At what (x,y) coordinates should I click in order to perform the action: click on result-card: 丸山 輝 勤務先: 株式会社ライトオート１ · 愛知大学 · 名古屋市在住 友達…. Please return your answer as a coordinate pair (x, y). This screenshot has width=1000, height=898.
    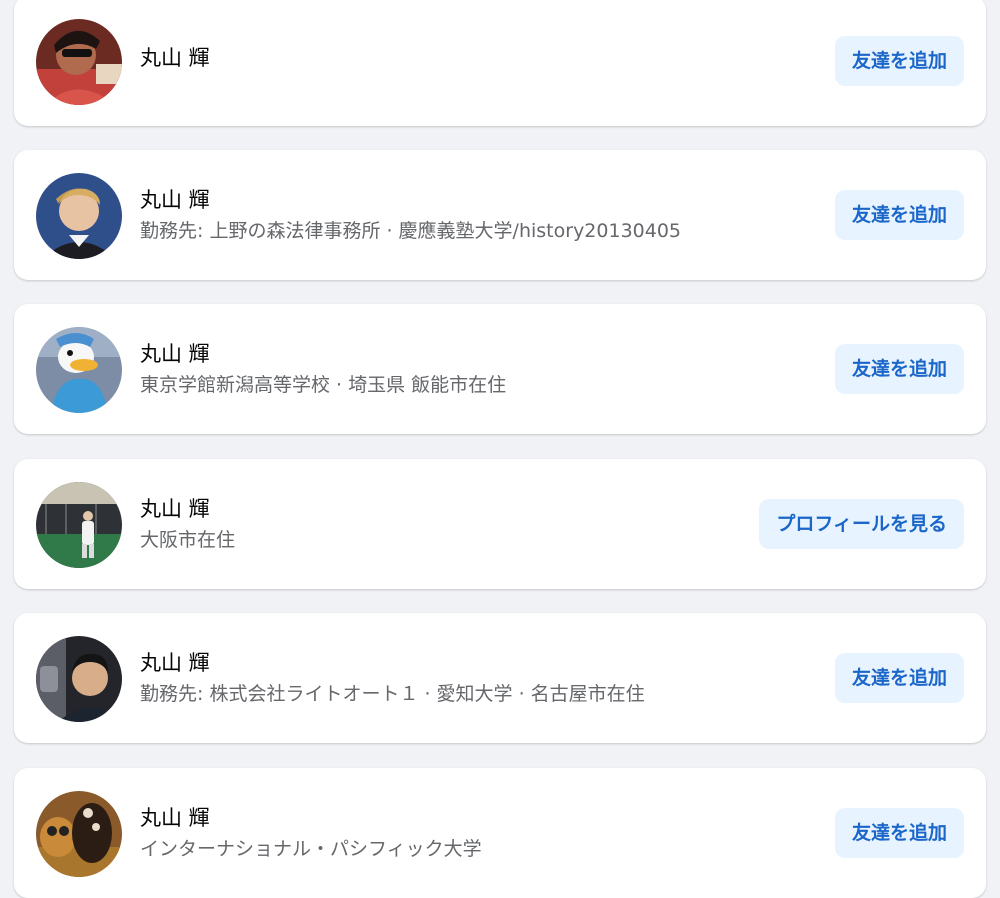
    Looking at the image, I should click on (500, 678).